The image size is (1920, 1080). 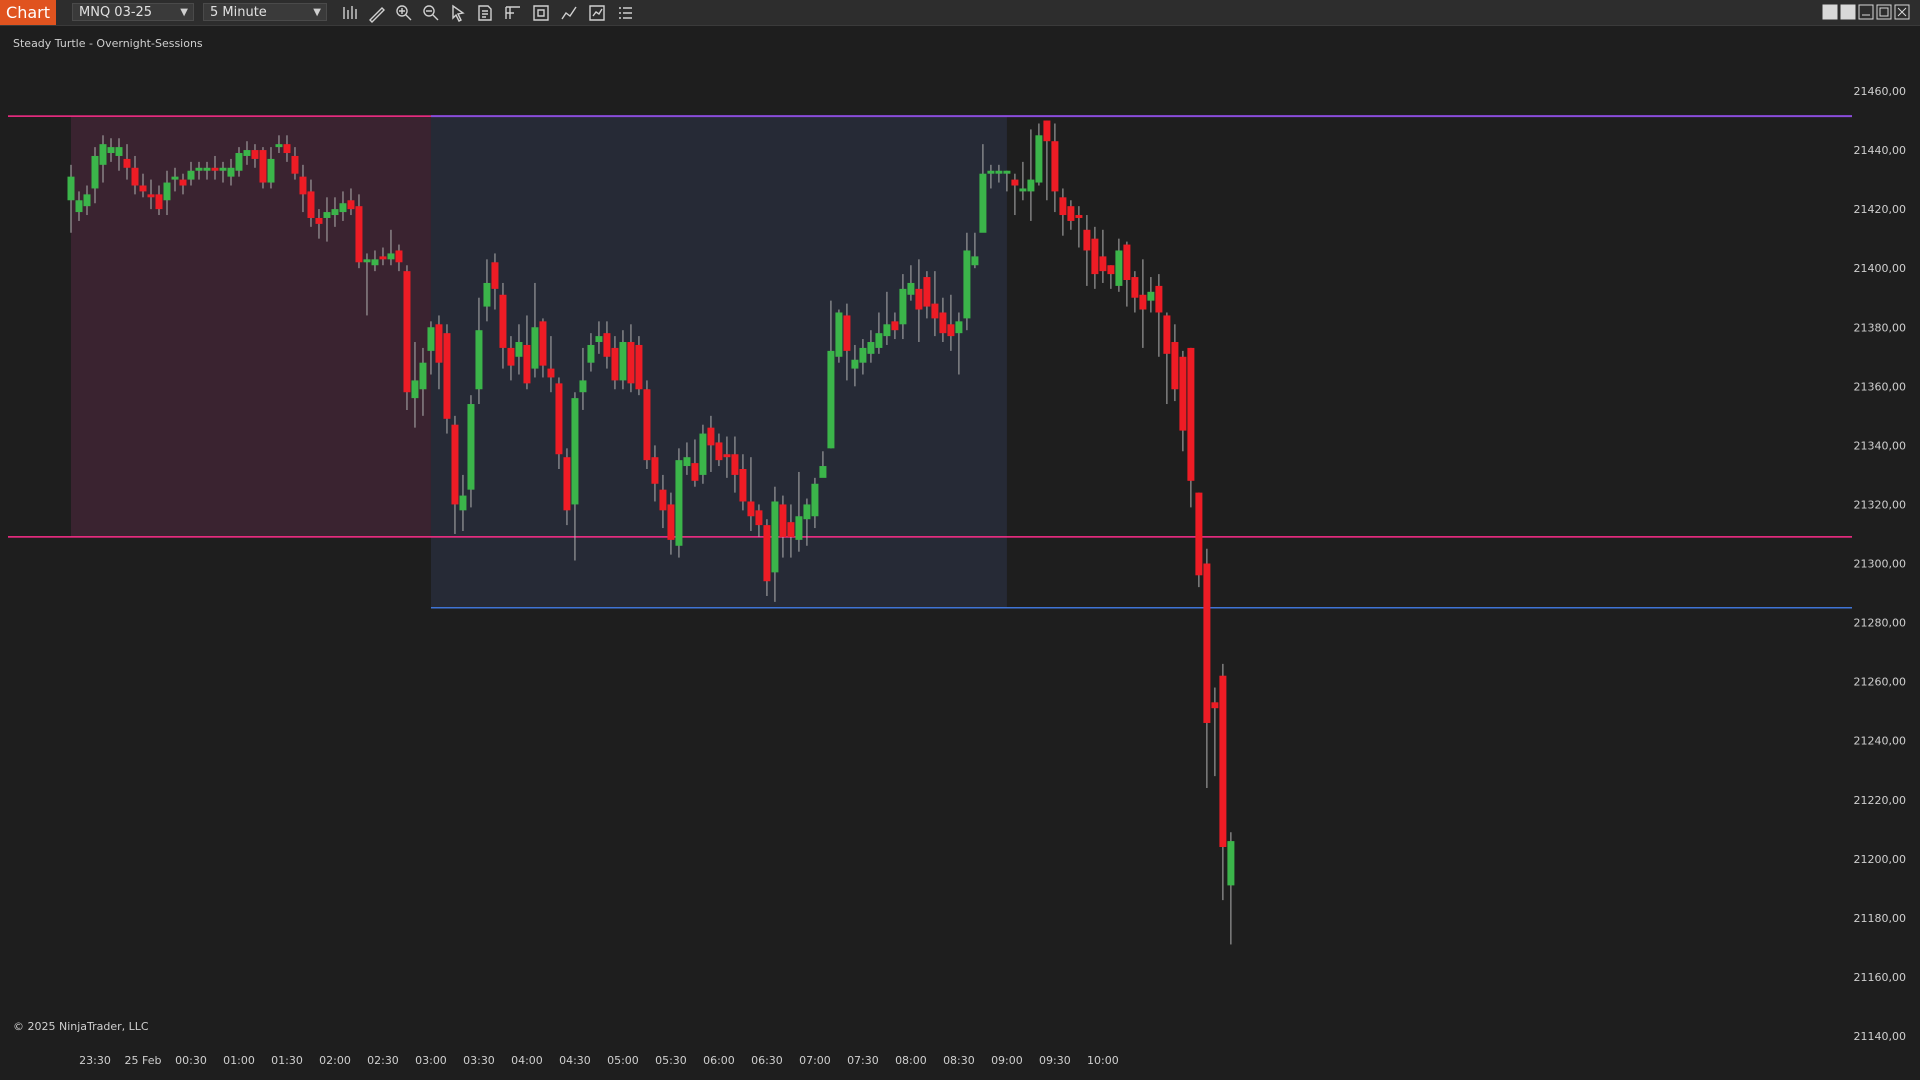 What do you see at coordinates (431, 13) in the screenshot?
I see `zoom-out-icon` at bounding box center [431, 13].